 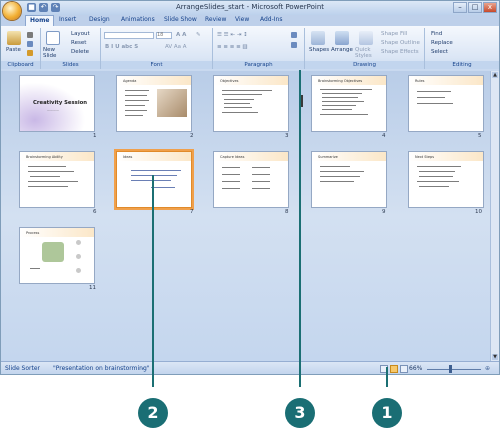 I want to click on process-dot, so click(x=78, y=256).